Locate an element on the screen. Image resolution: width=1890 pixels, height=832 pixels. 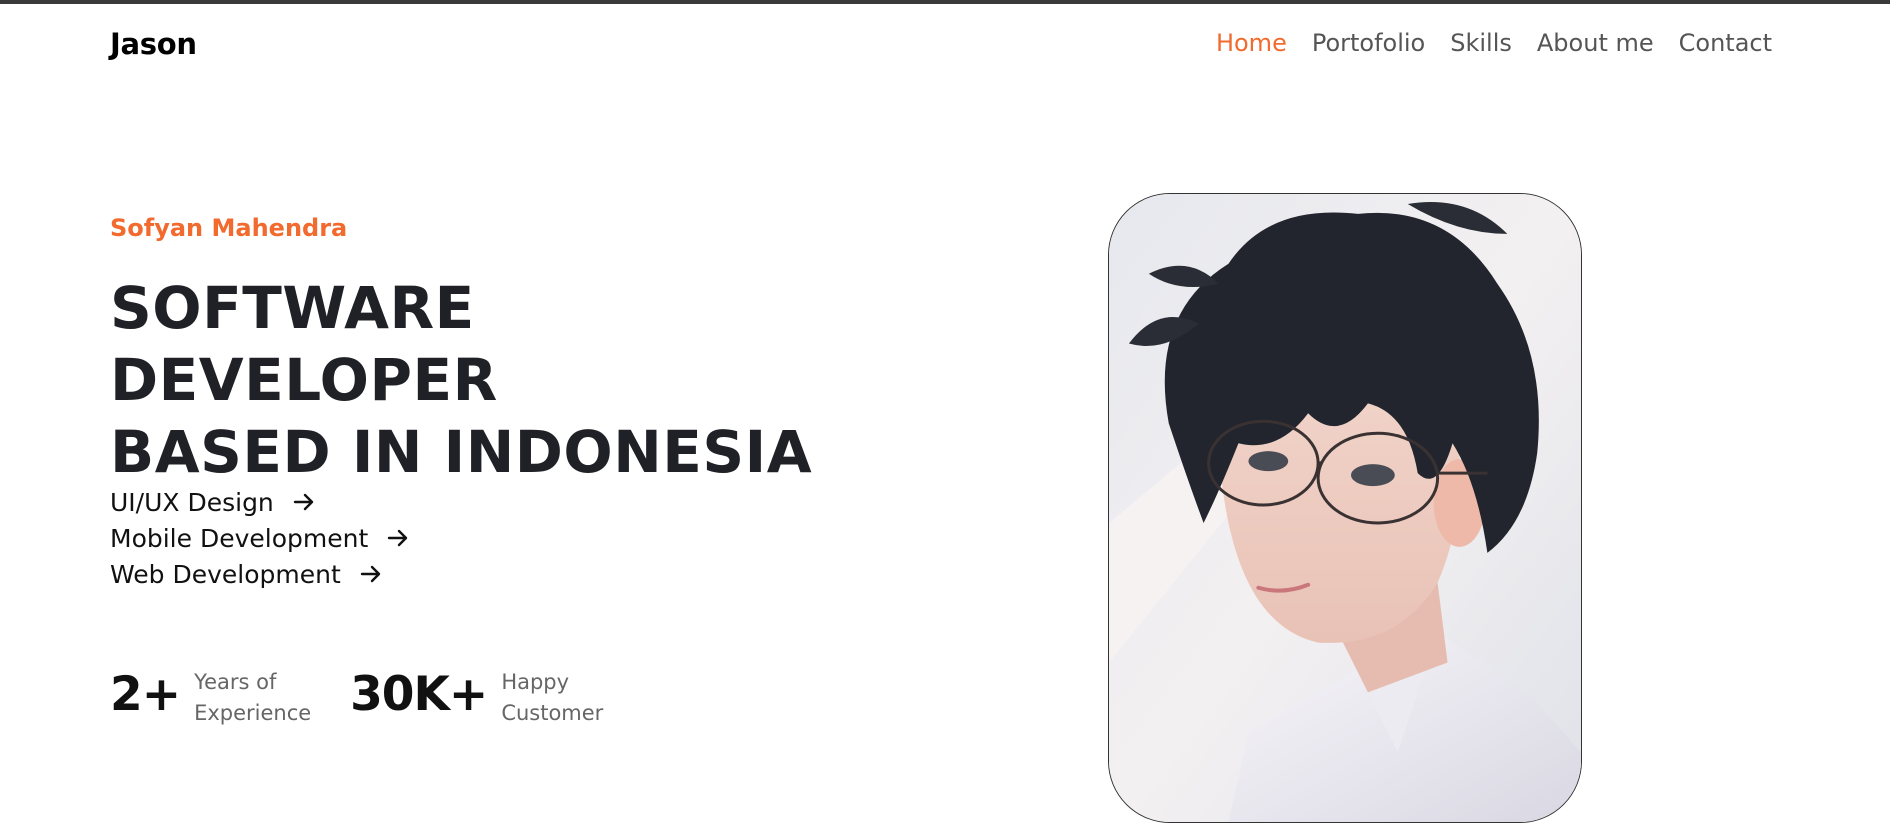
hero-headline: SOFTWARE DEVELOPER BASED IN INDONESIA is located at coordinates (490, 380).